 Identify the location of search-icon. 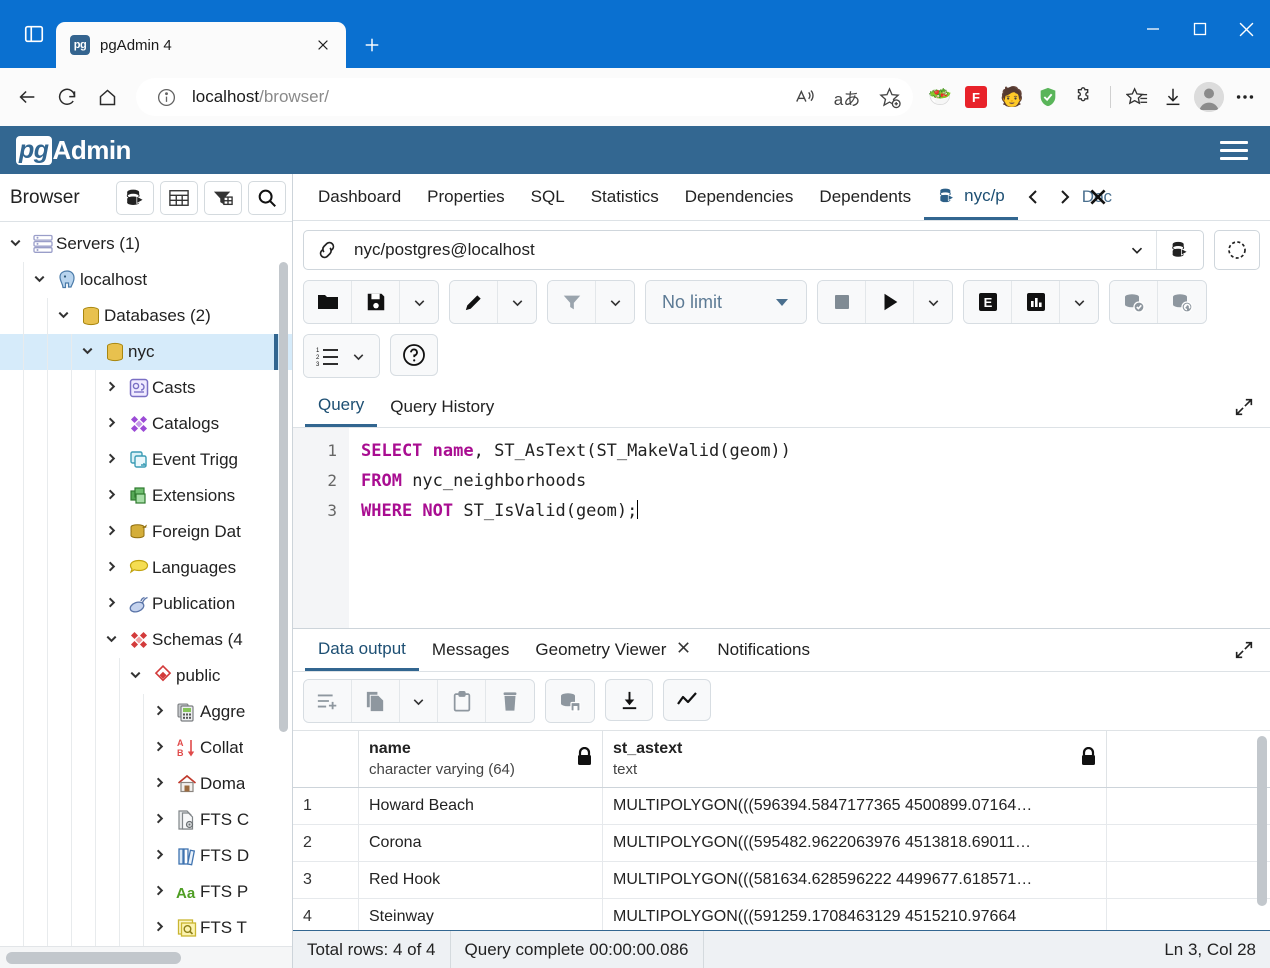
(267, 197).